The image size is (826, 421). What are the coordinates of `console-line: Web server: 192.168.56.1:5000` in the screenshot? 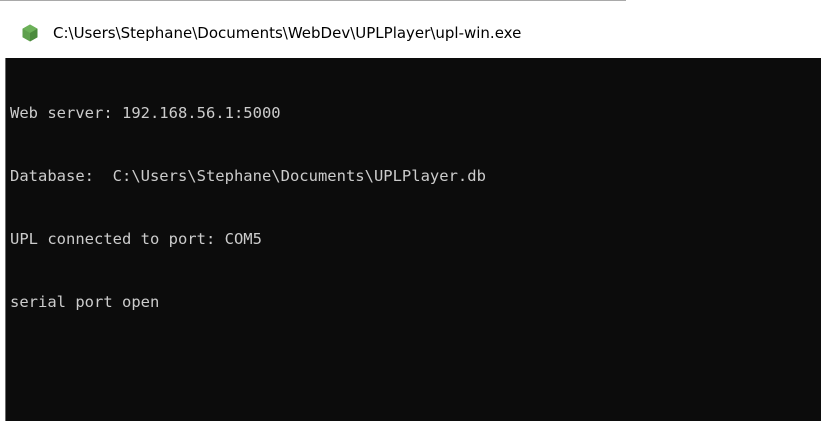 It's located at (145, 113).